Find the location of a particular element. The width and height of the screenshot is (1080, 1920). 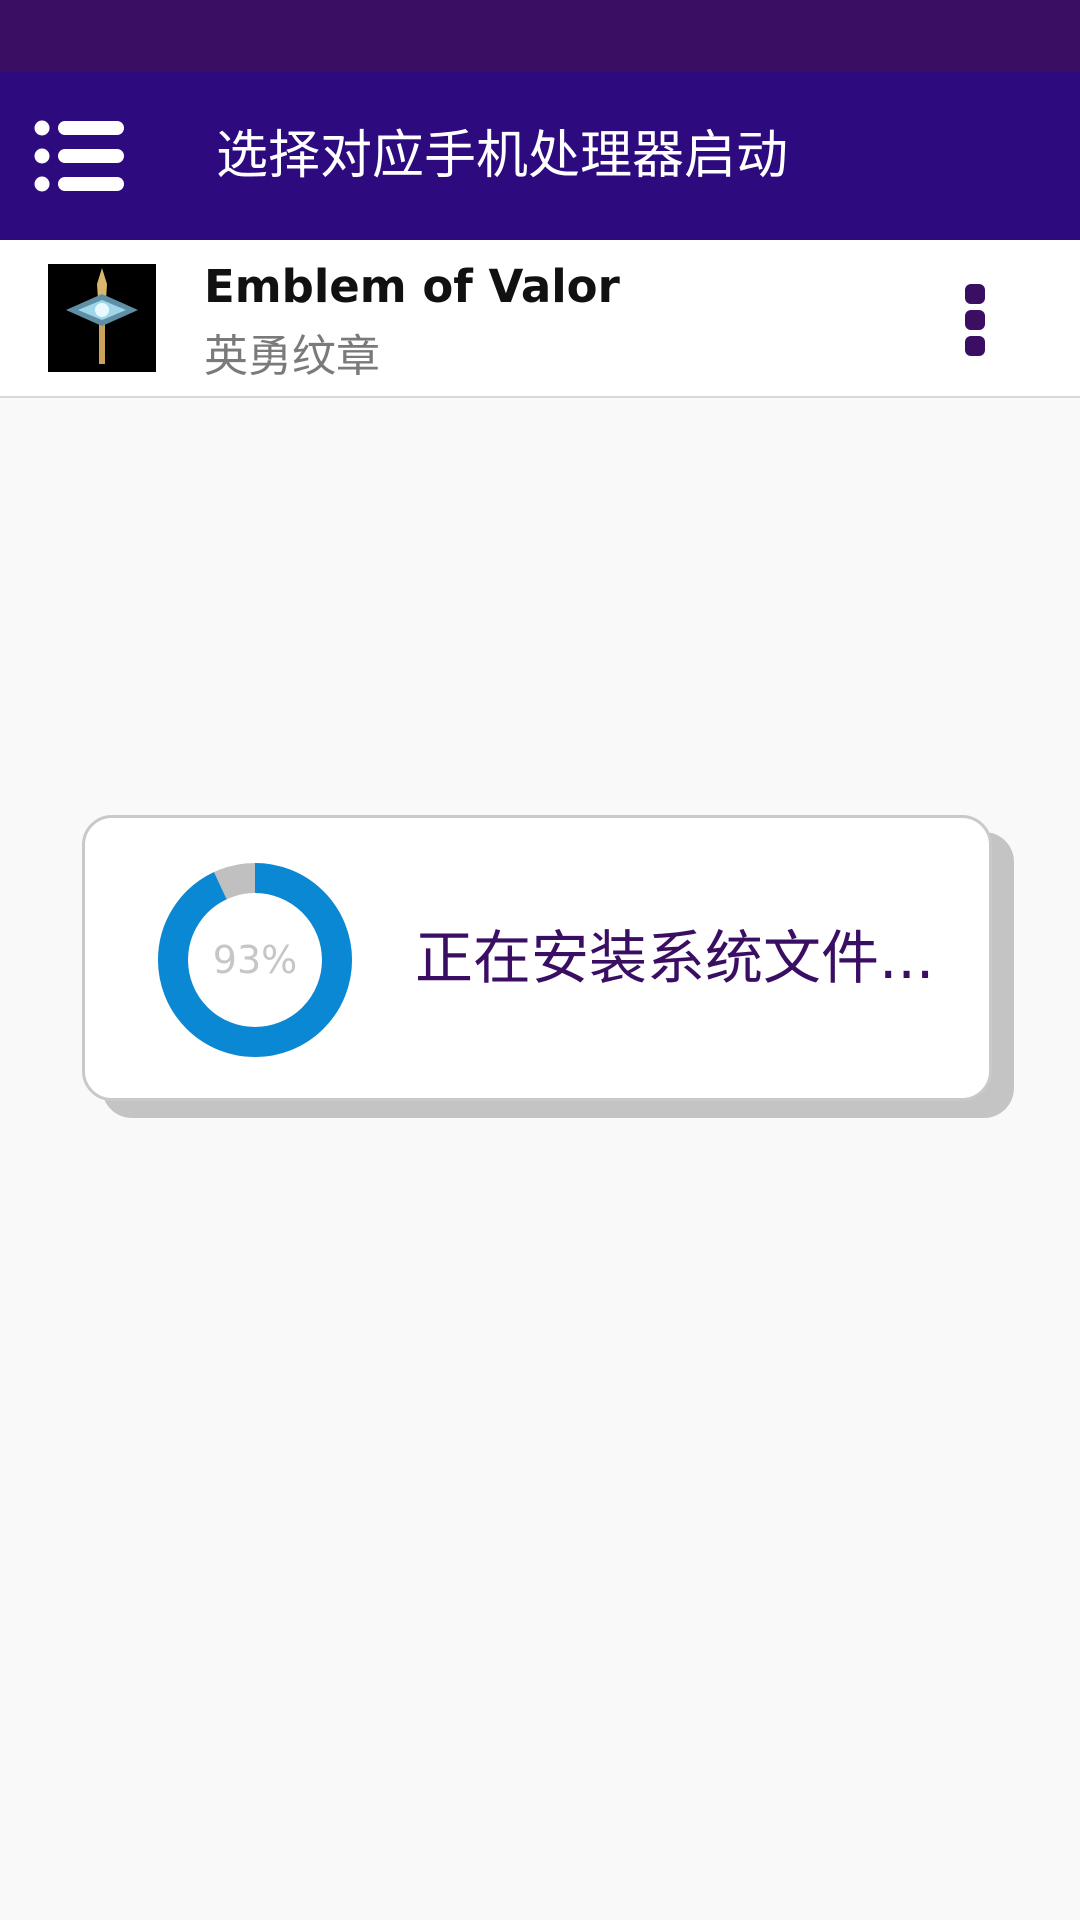

progress-ring: 93% is located at coordinates (255, 960).